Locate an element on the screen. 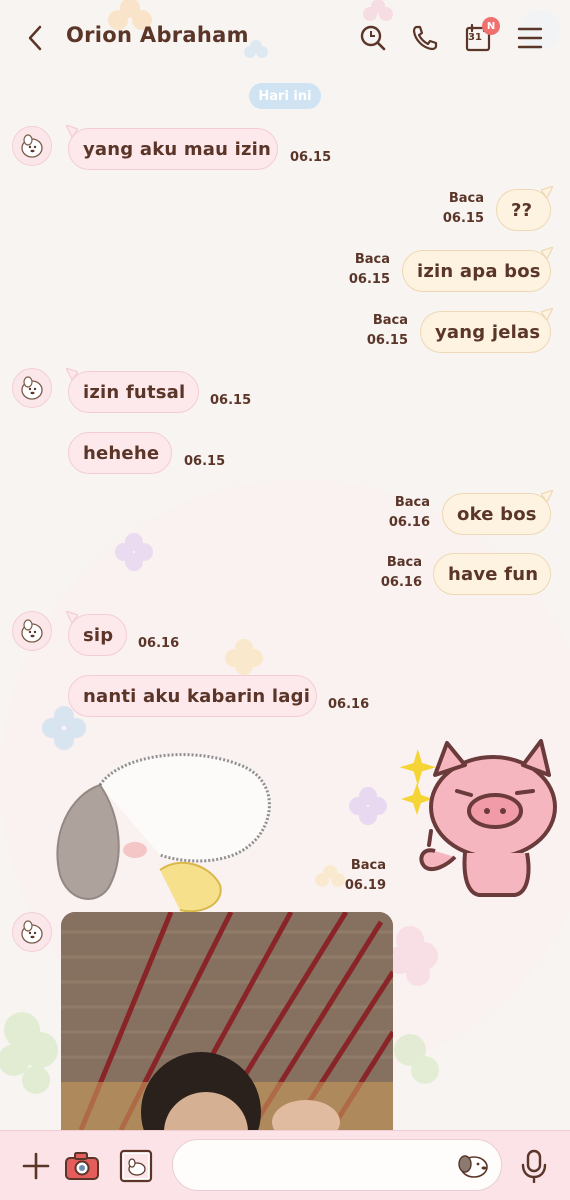 The image size is (570, 1200). voice-button is located at coordinates (534, 1166).